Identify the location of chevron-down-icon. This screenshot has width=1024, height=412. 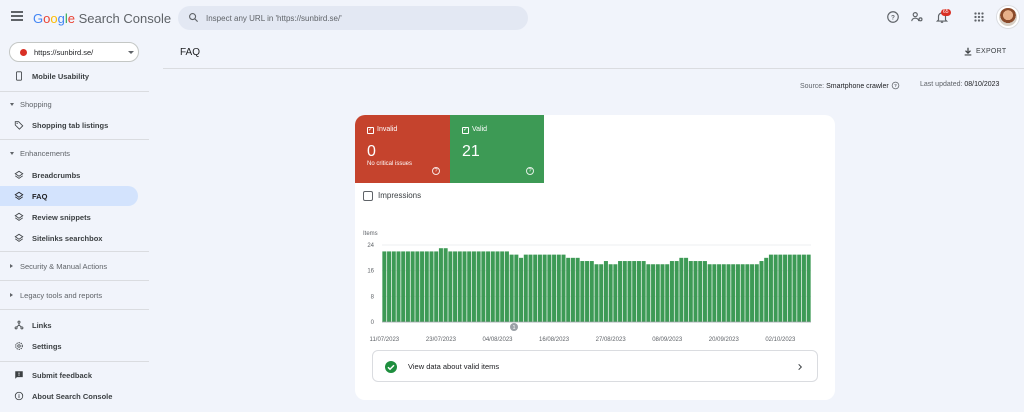
(12, 153).